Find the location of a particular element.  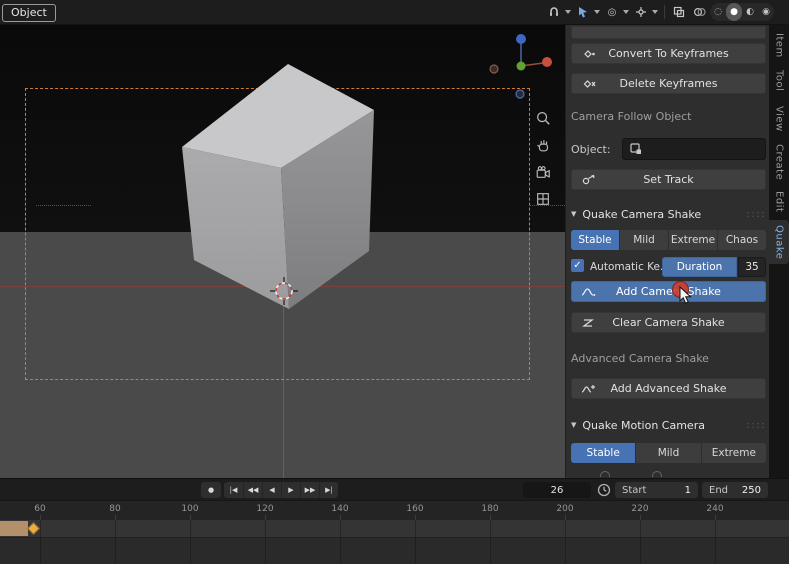

duration-toggle-button: Duration is located at coordinates (699, 267).